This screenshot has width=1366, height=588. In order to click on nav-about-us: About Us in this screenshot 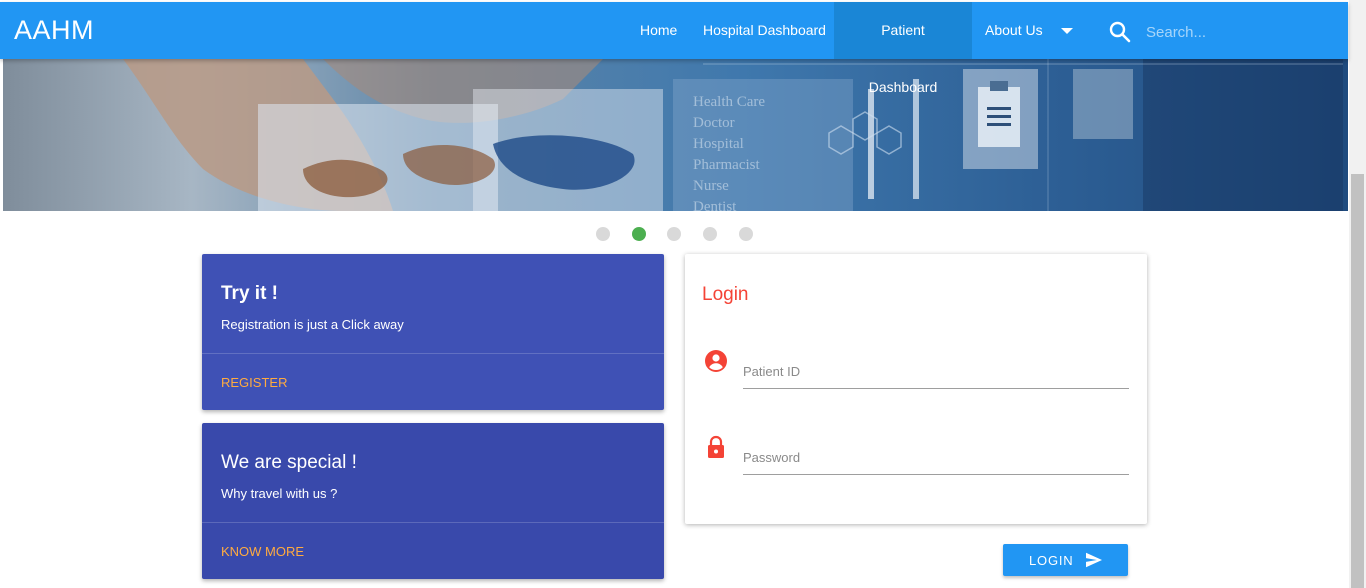, I will do `click(1014, 30)`.